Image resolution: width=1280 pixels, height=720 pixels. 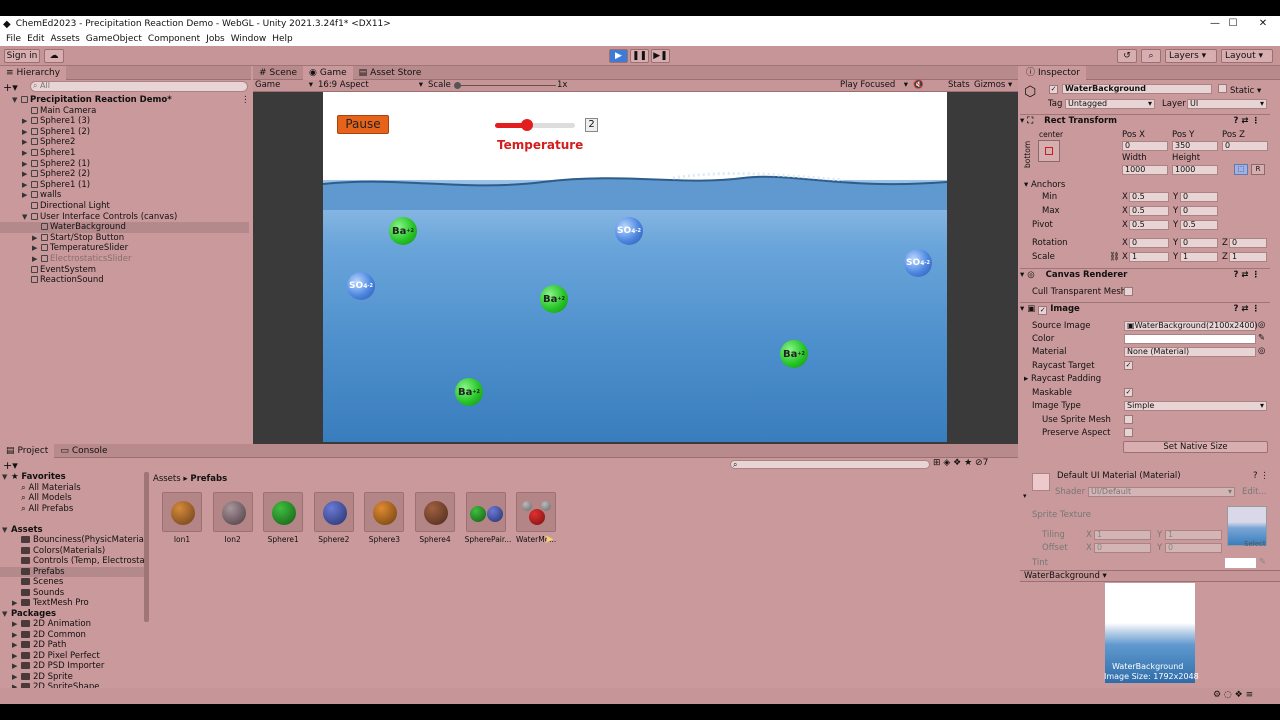 I want to click on history-icon: ↺, so click(x=1127, y=56).